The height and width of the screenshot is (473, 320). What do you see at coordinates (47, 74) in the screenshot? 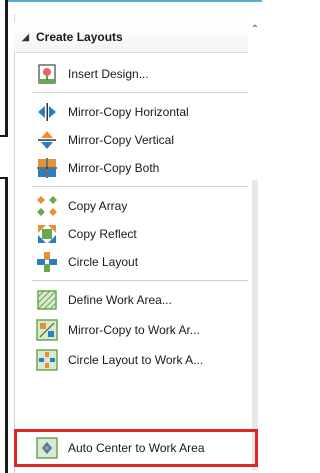
I see `insert-design-icon` at bounding box center [47, 74].